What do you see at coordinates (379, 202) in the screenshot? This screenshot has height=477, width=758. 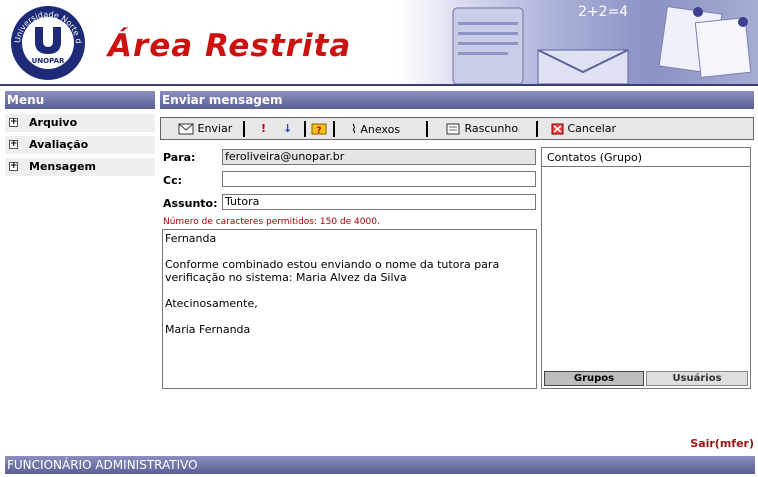 I see `subject-field: Tutora` at bounding box center [379, 202].